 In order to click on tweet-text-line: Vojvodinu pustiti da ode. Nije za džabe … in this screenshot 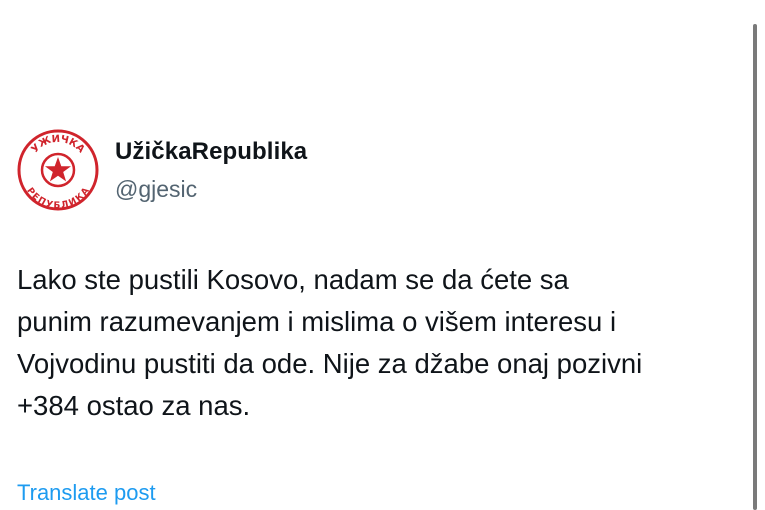, I will do `click(330, 363)`.